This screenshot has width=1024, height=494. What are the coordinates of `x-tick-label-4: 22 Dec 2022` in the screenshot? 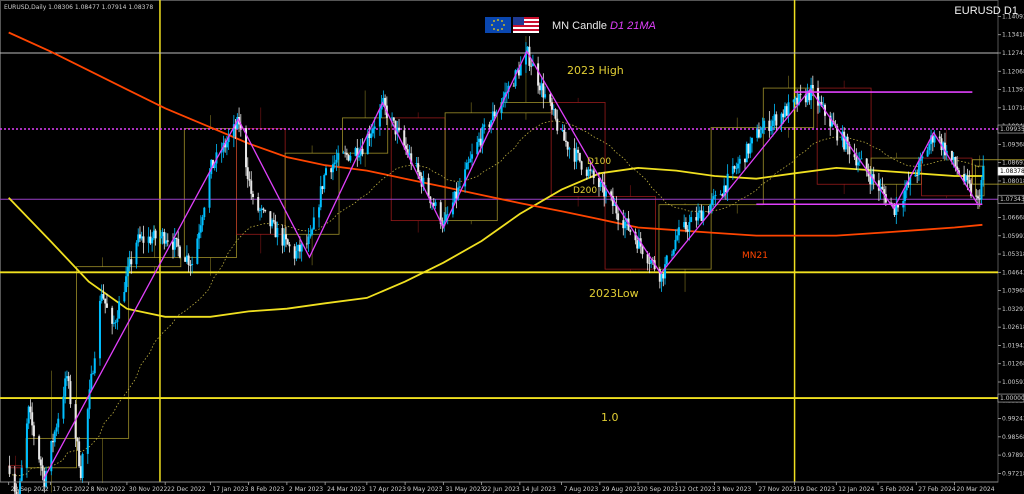 It's located at (186, 489).